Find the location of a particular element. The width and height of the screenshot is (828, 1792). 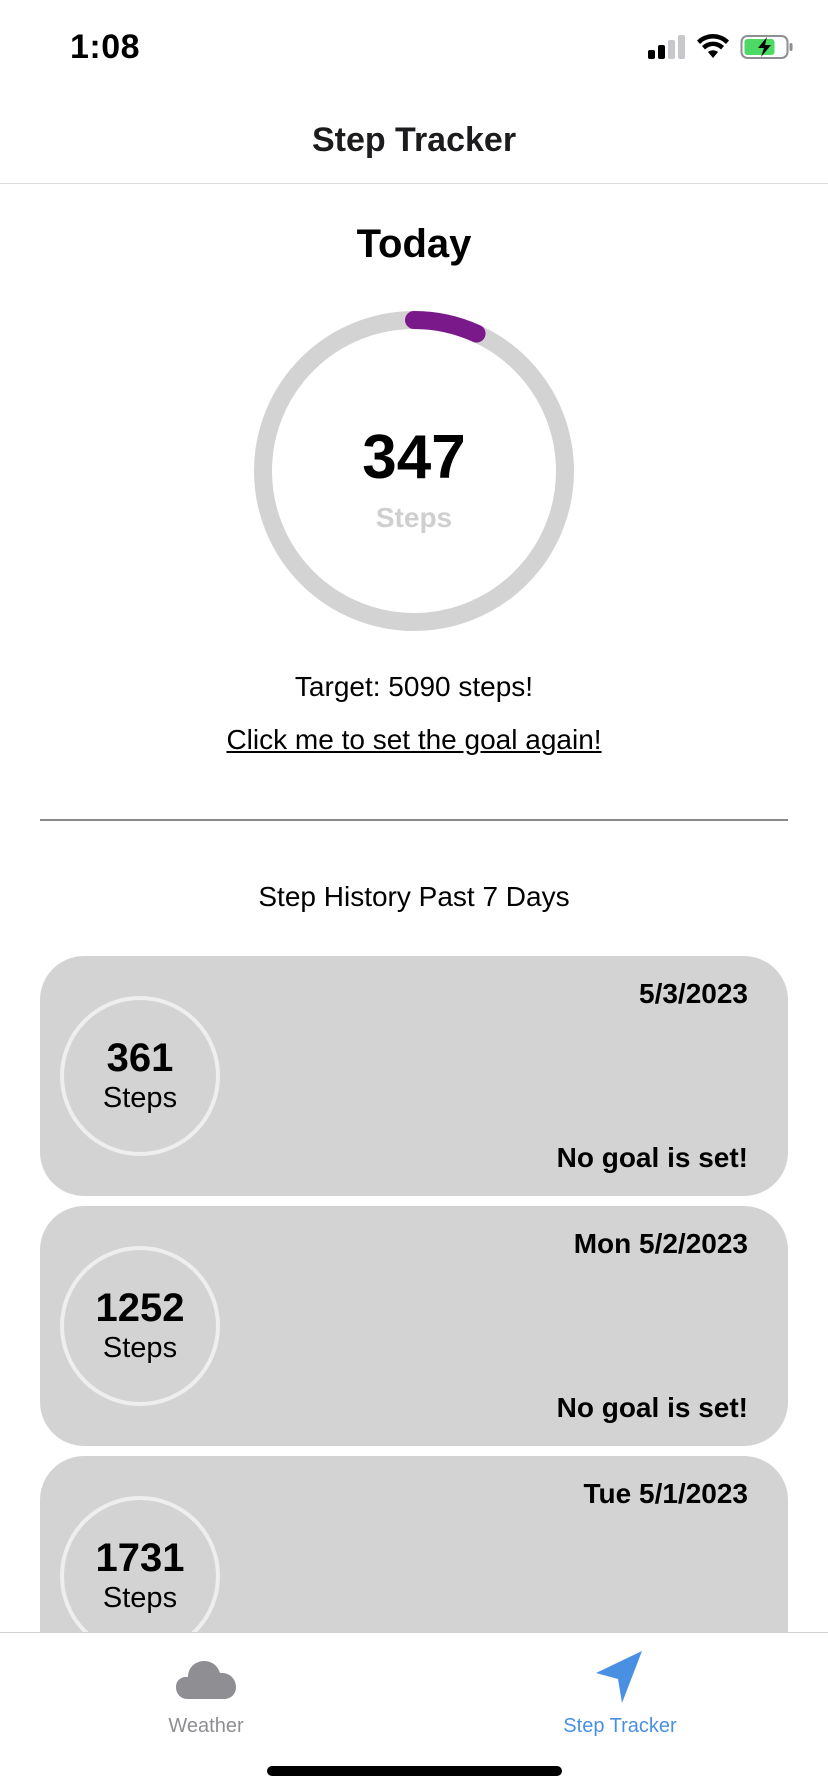

wifi-icon is located at coordinates (713, 46).